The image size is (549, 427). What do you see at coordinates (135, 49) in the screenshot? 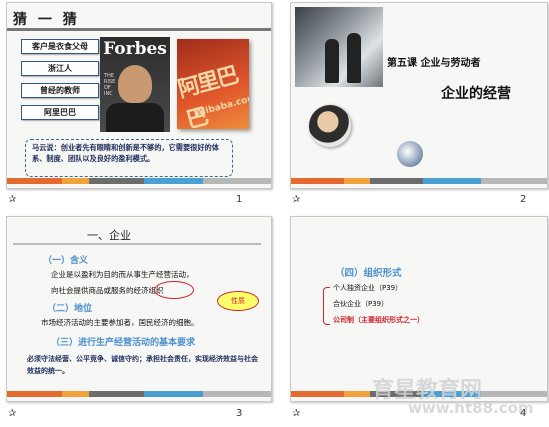
I see `forbes-logo: Forbes` at bounding box center [135, 49].